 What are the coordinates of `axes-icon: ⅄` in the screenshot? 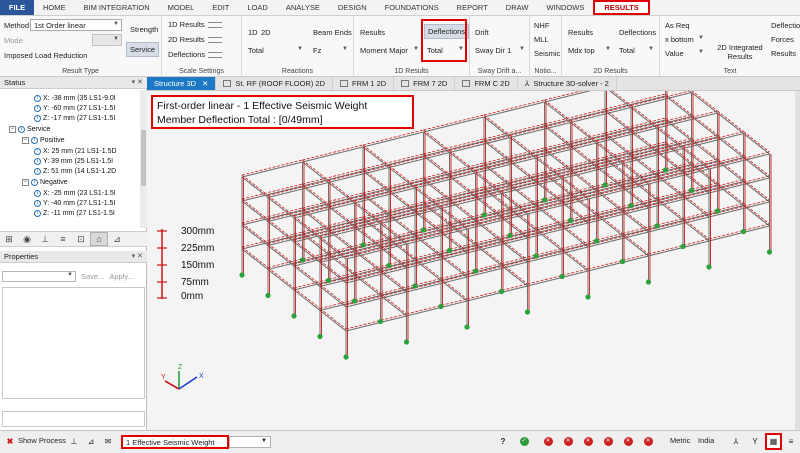 It's located at (736, 441).